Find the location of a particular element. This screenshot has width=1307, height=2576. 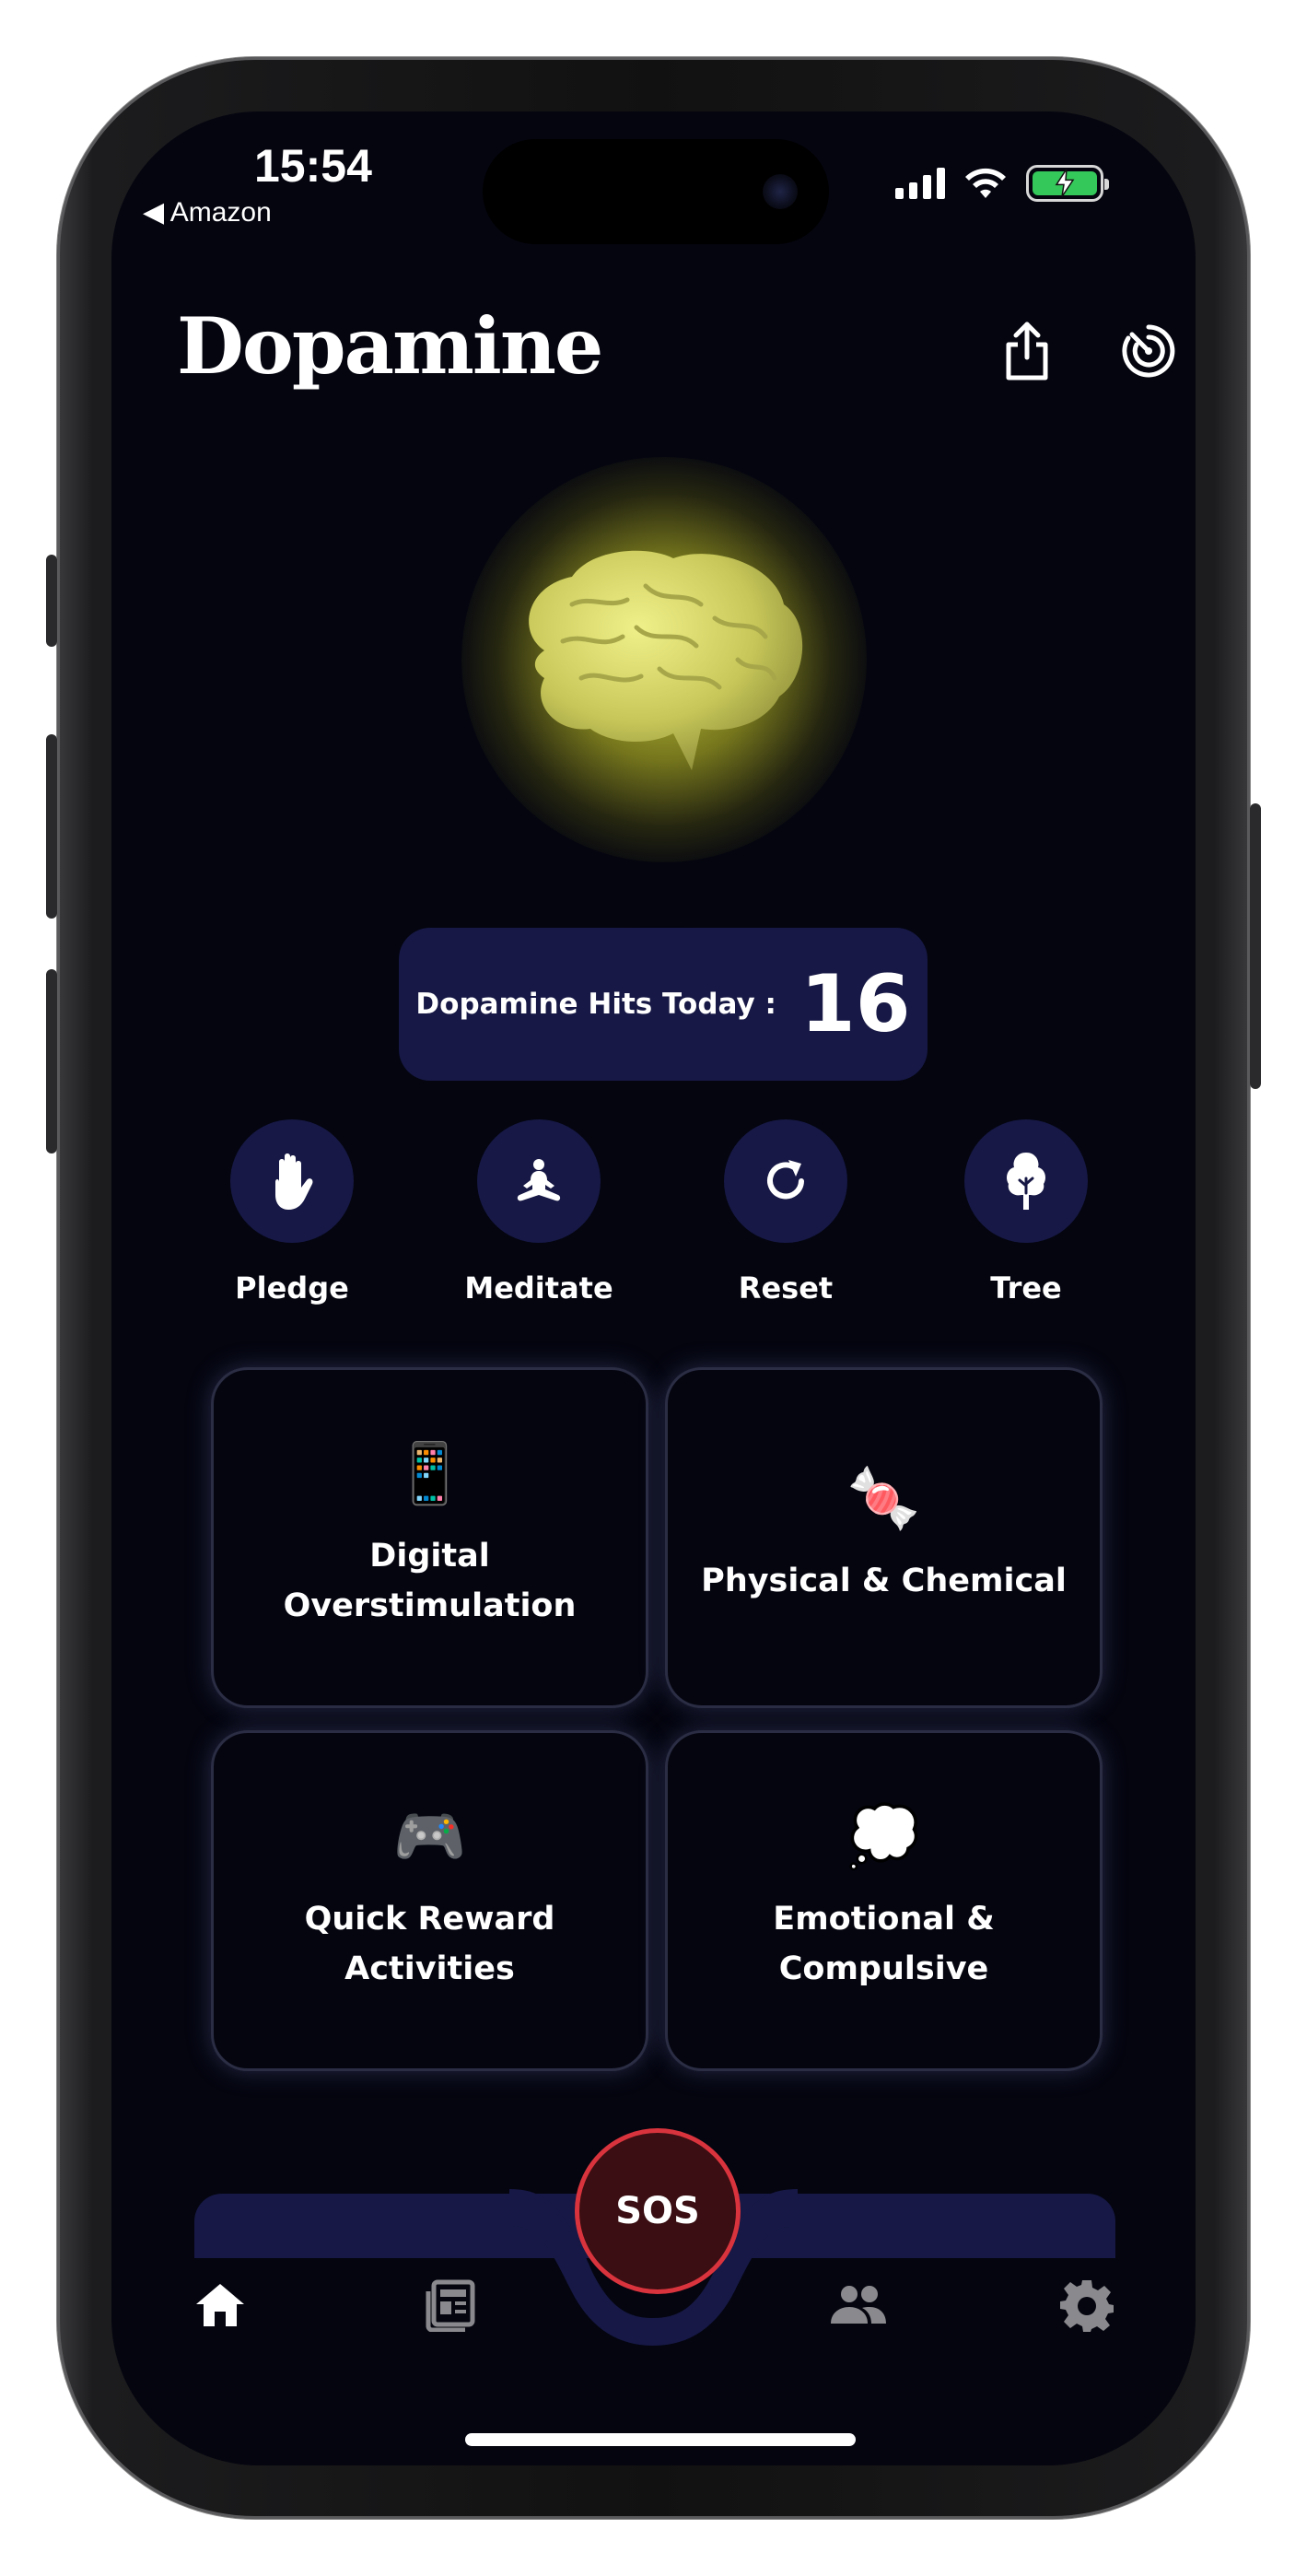

gear-icon is located at coordinates (1087, 2306).